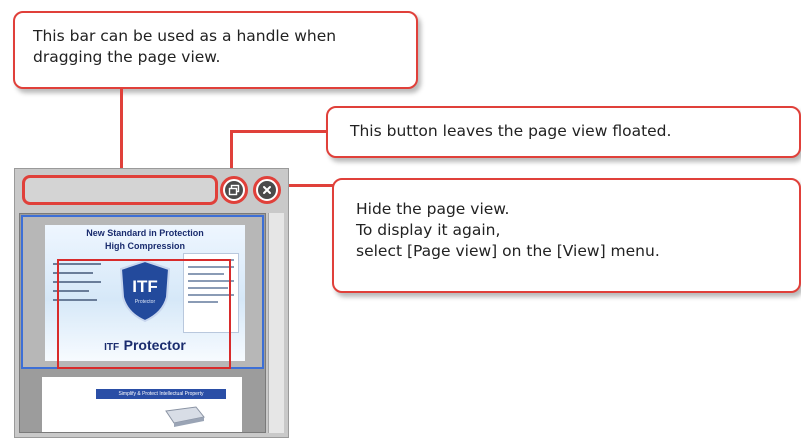  I want to click on float-connector-horizontal, so click(278, 131).